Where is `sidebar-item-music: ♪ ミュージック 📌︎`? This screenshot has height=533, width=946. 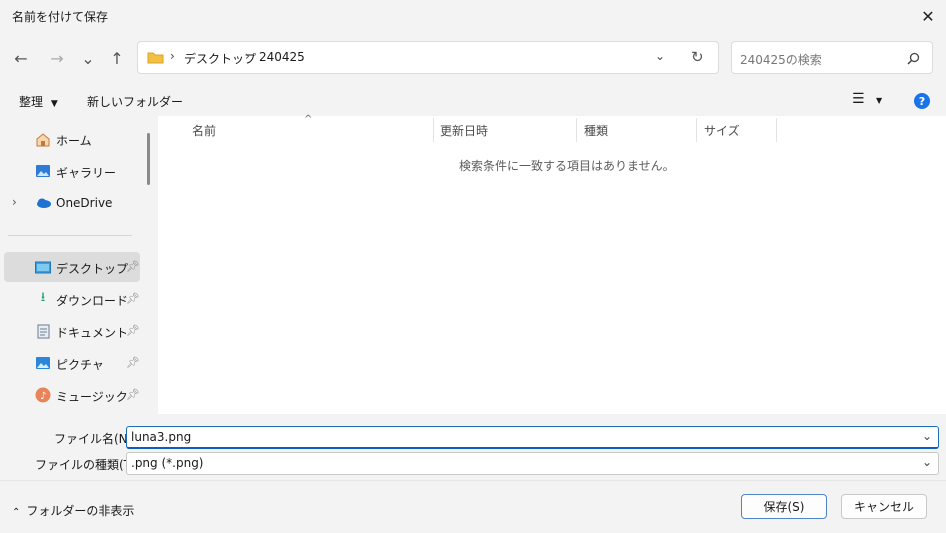
sidebar-item-music: ♪ ミュージック 📌︎ is located at coordinates (72, 395).